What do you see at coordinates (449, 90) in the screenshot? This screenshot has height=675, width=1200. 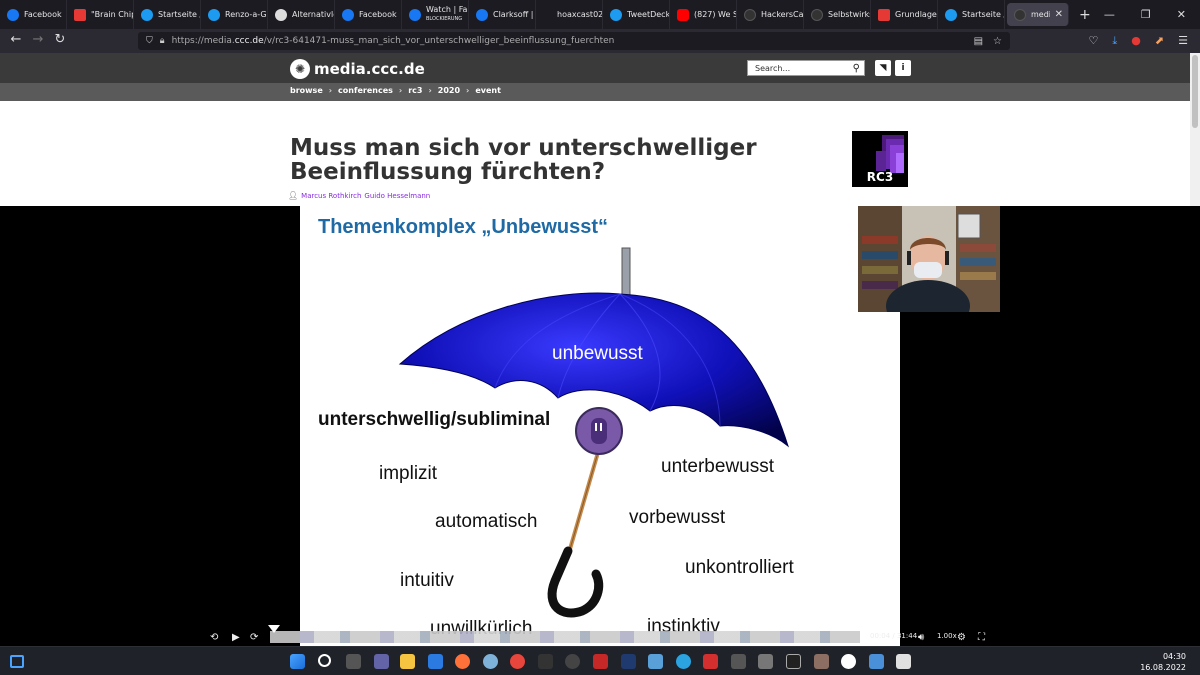 I see `breadcrumb-item: 2020` at bounding box center [449, 90].